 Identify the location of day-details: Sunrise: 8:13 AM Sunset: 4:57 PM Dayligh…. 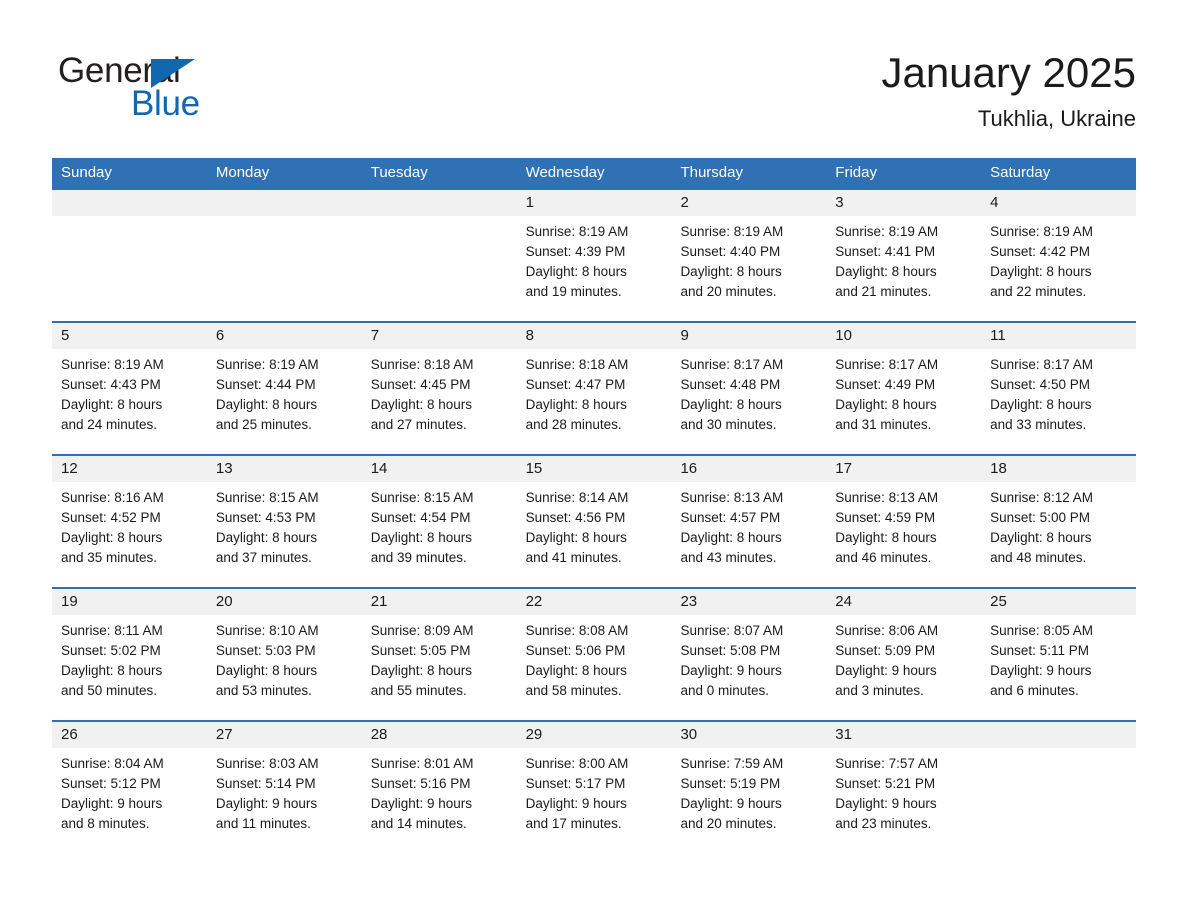
(748, 525).